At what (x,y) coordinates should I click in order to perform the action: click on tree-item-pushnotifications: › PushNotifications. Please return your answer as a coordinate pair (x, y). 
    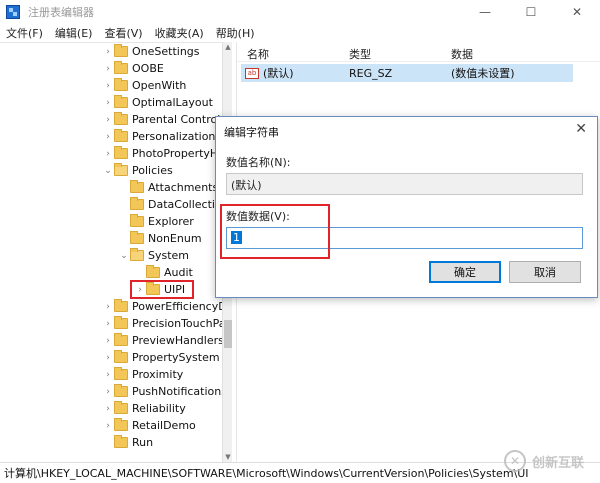
    Looking at the image, I should click on (164, 391).